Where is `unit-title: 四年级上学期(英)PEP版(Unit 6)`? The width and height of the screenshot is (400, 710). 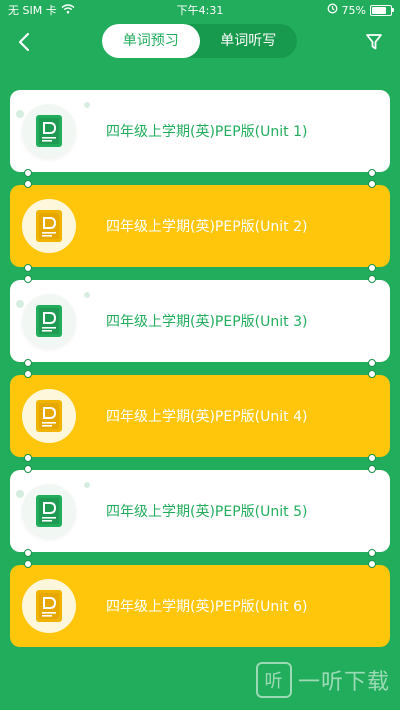
unit-title: 四年级上学期(英)PEP版(Unit 6) is located at coordinates (207, 607).